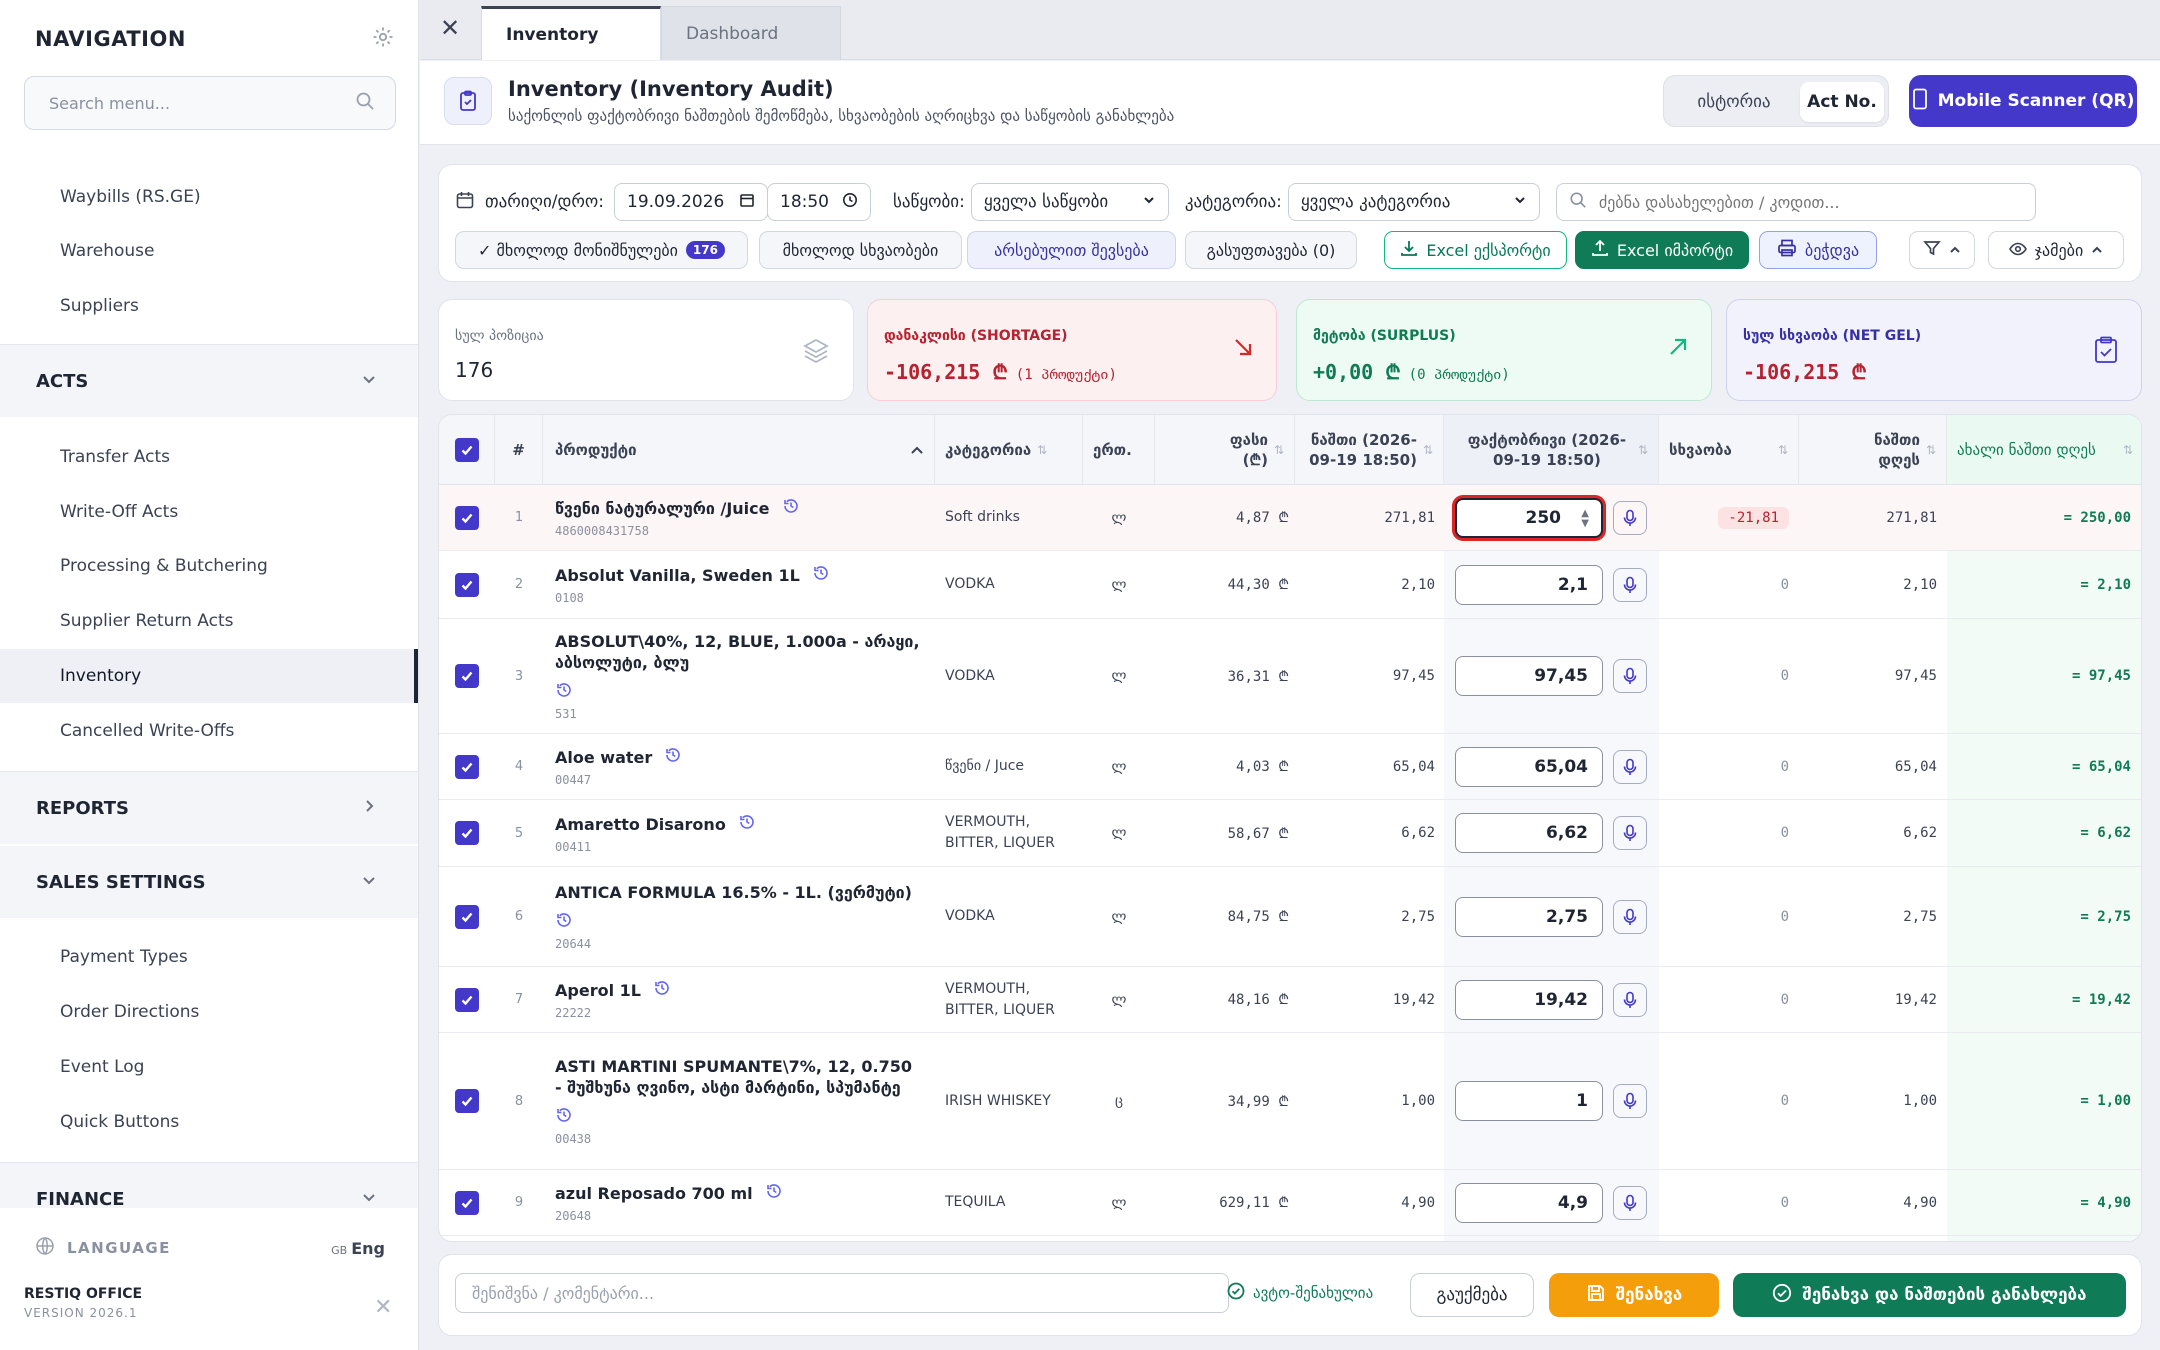 This screenshot has width=2160, height=1350. Describe the element at coordinates (466, 449) in the screenshot. I see `select-all-checkbox` at that location.